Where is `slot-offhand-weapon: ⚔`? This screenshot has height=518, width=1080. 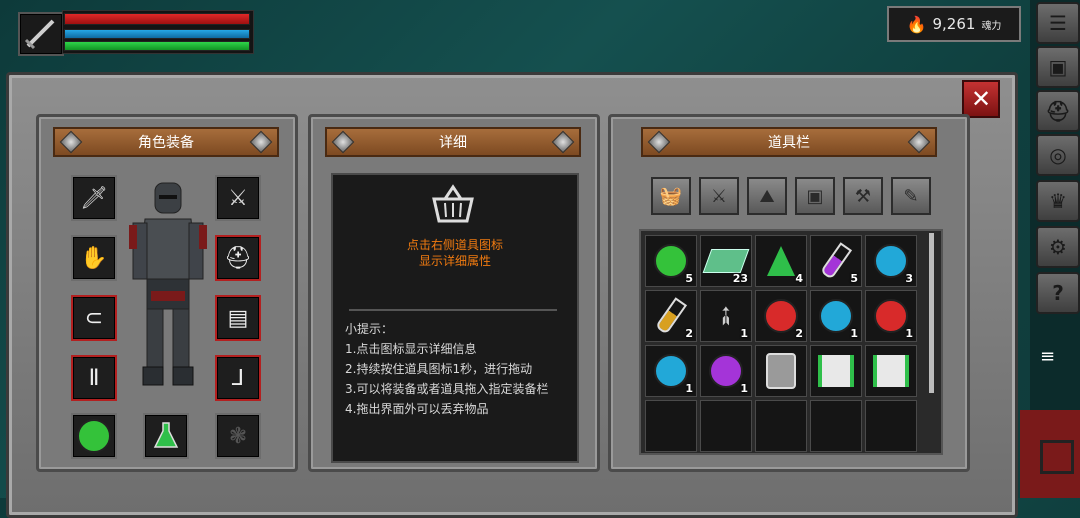 slot-offhand-weapon: ⚔ is located at coordinates (238, 198).